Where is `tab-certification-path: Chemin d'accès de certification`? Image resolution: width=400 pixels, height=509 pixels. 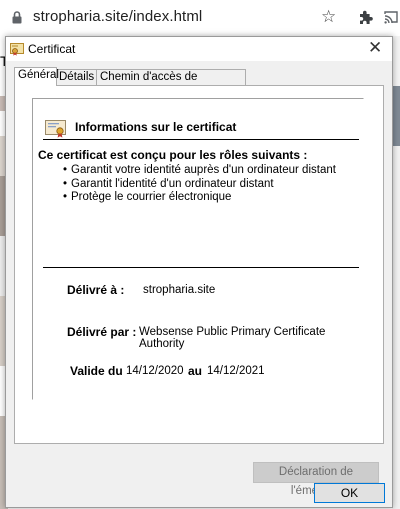 tab-certification-path: Chemin d'accès de certification is located at coordinates (171, 83).